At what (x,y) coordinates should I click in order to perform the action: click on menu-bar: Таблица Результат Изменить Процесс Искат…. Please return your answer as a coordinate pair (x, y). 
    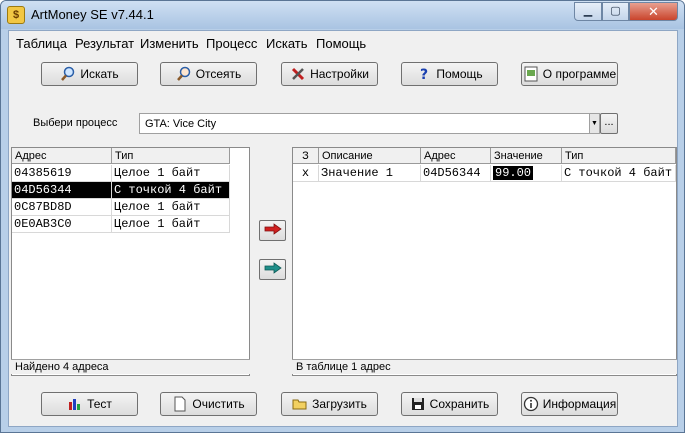
    Looking at the image, I should click on (343, 43).